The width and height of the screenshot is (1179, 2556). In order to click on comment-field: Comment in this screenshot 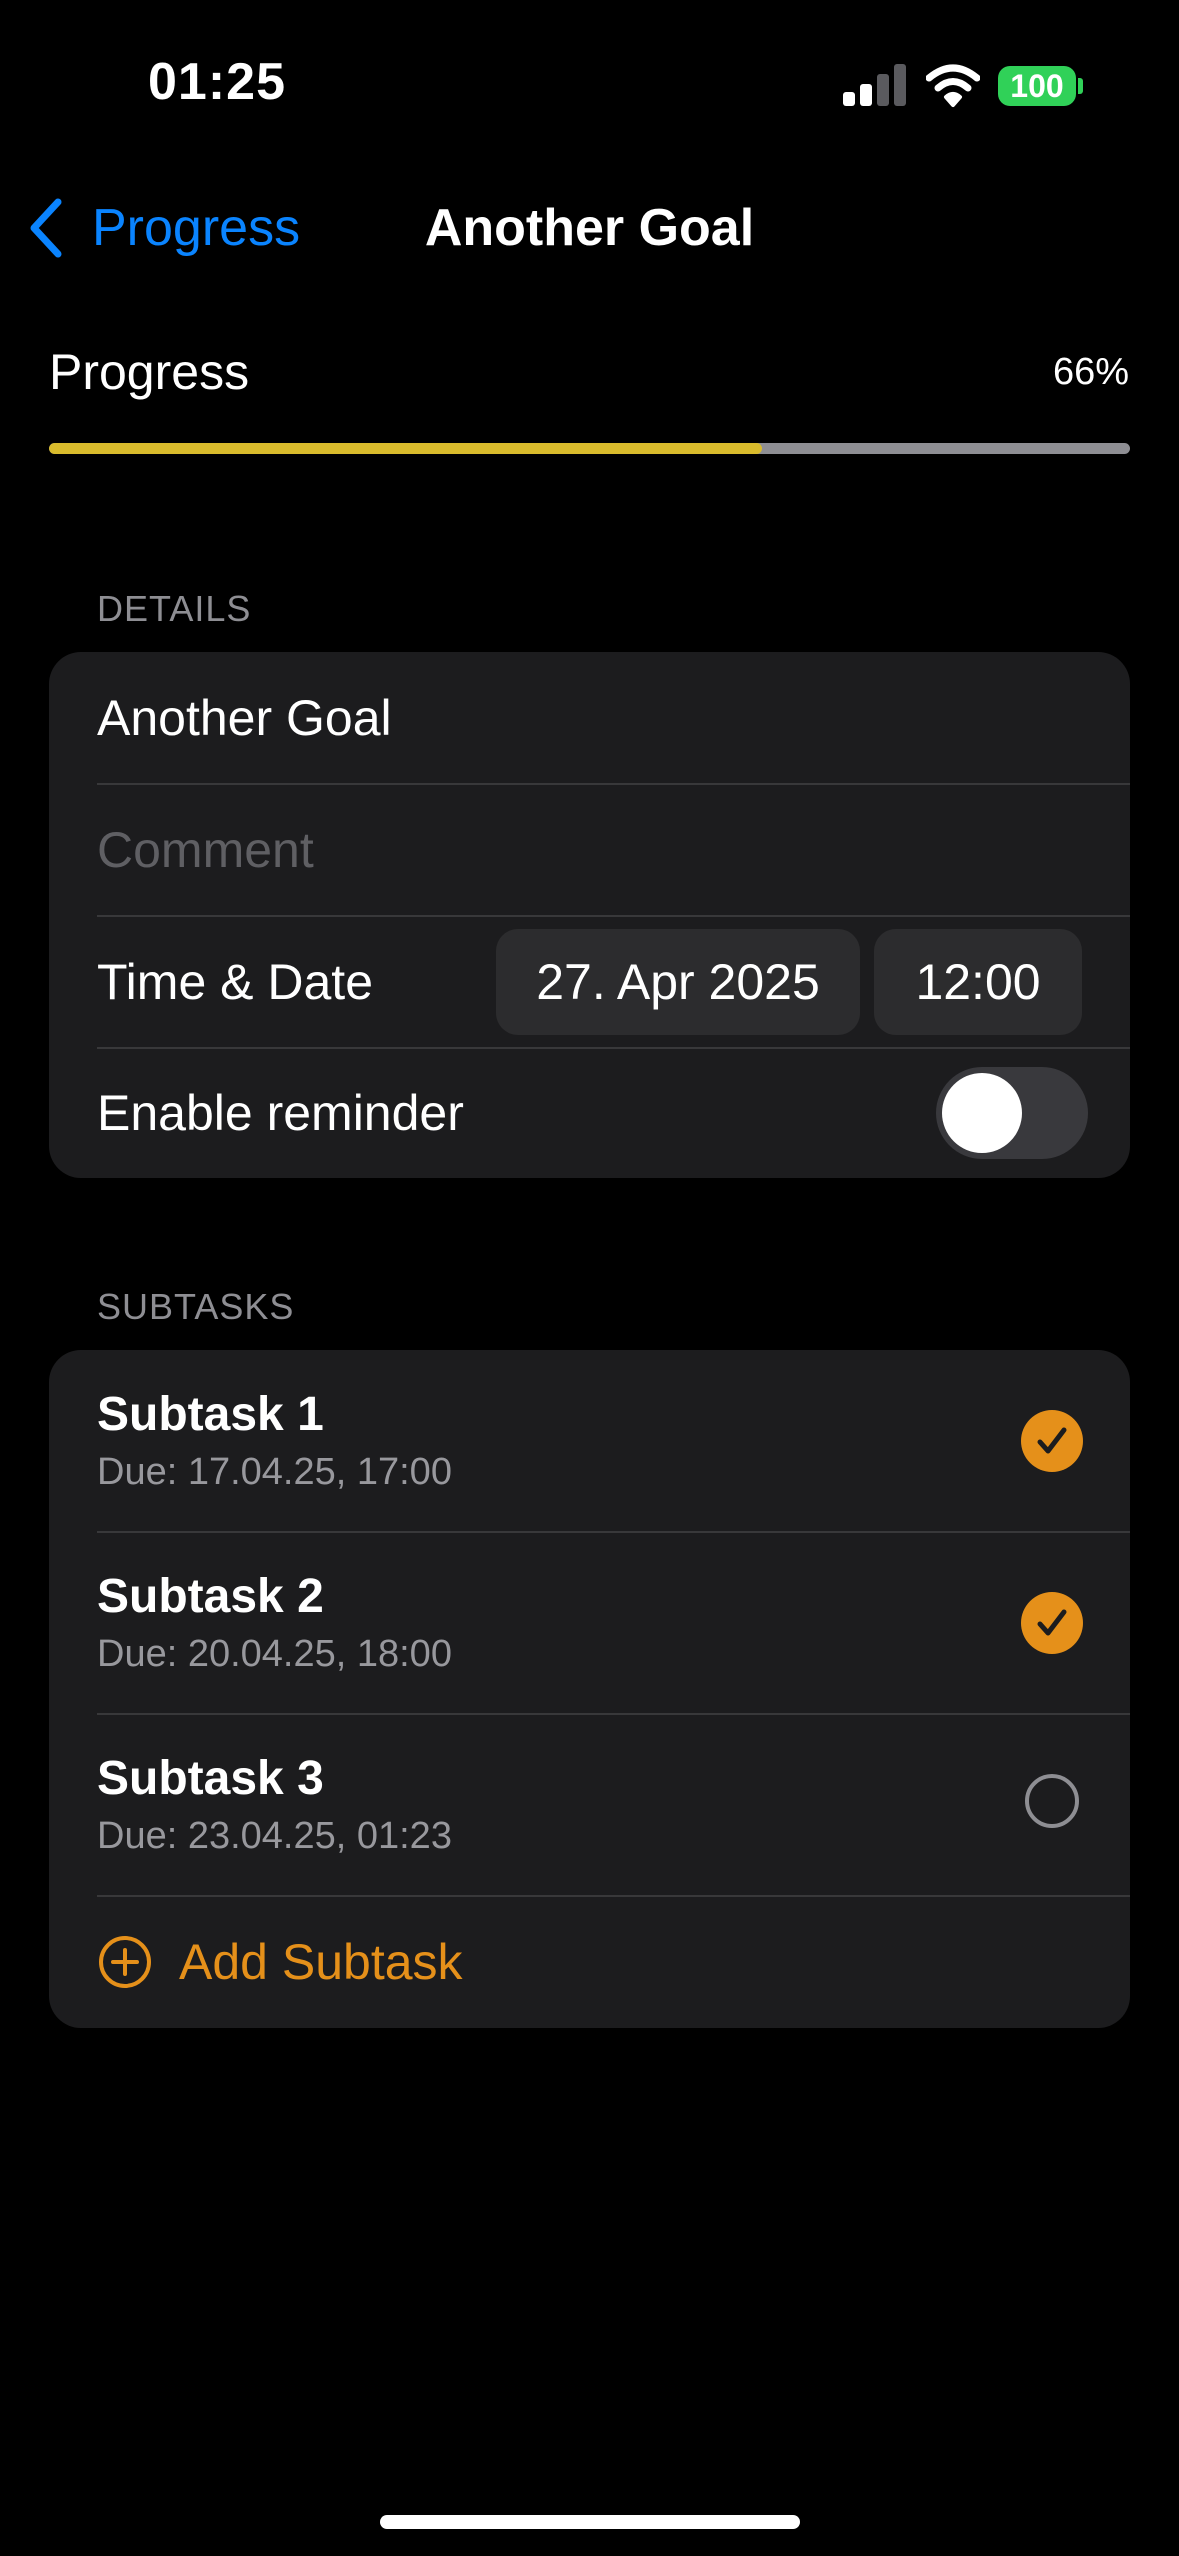, I will do `click(205, 850)`.